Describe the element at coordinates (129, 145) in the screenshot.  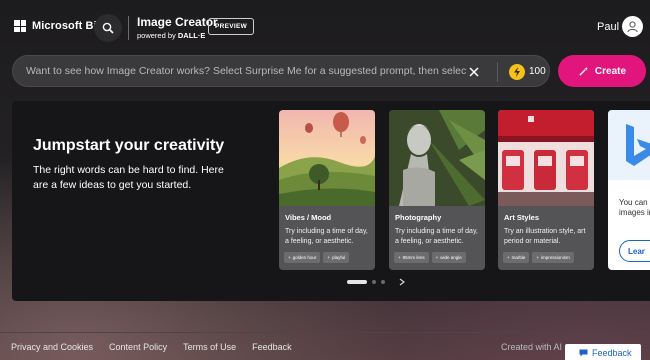
I see `panel-title: Jumpstart your creativity` at that location.